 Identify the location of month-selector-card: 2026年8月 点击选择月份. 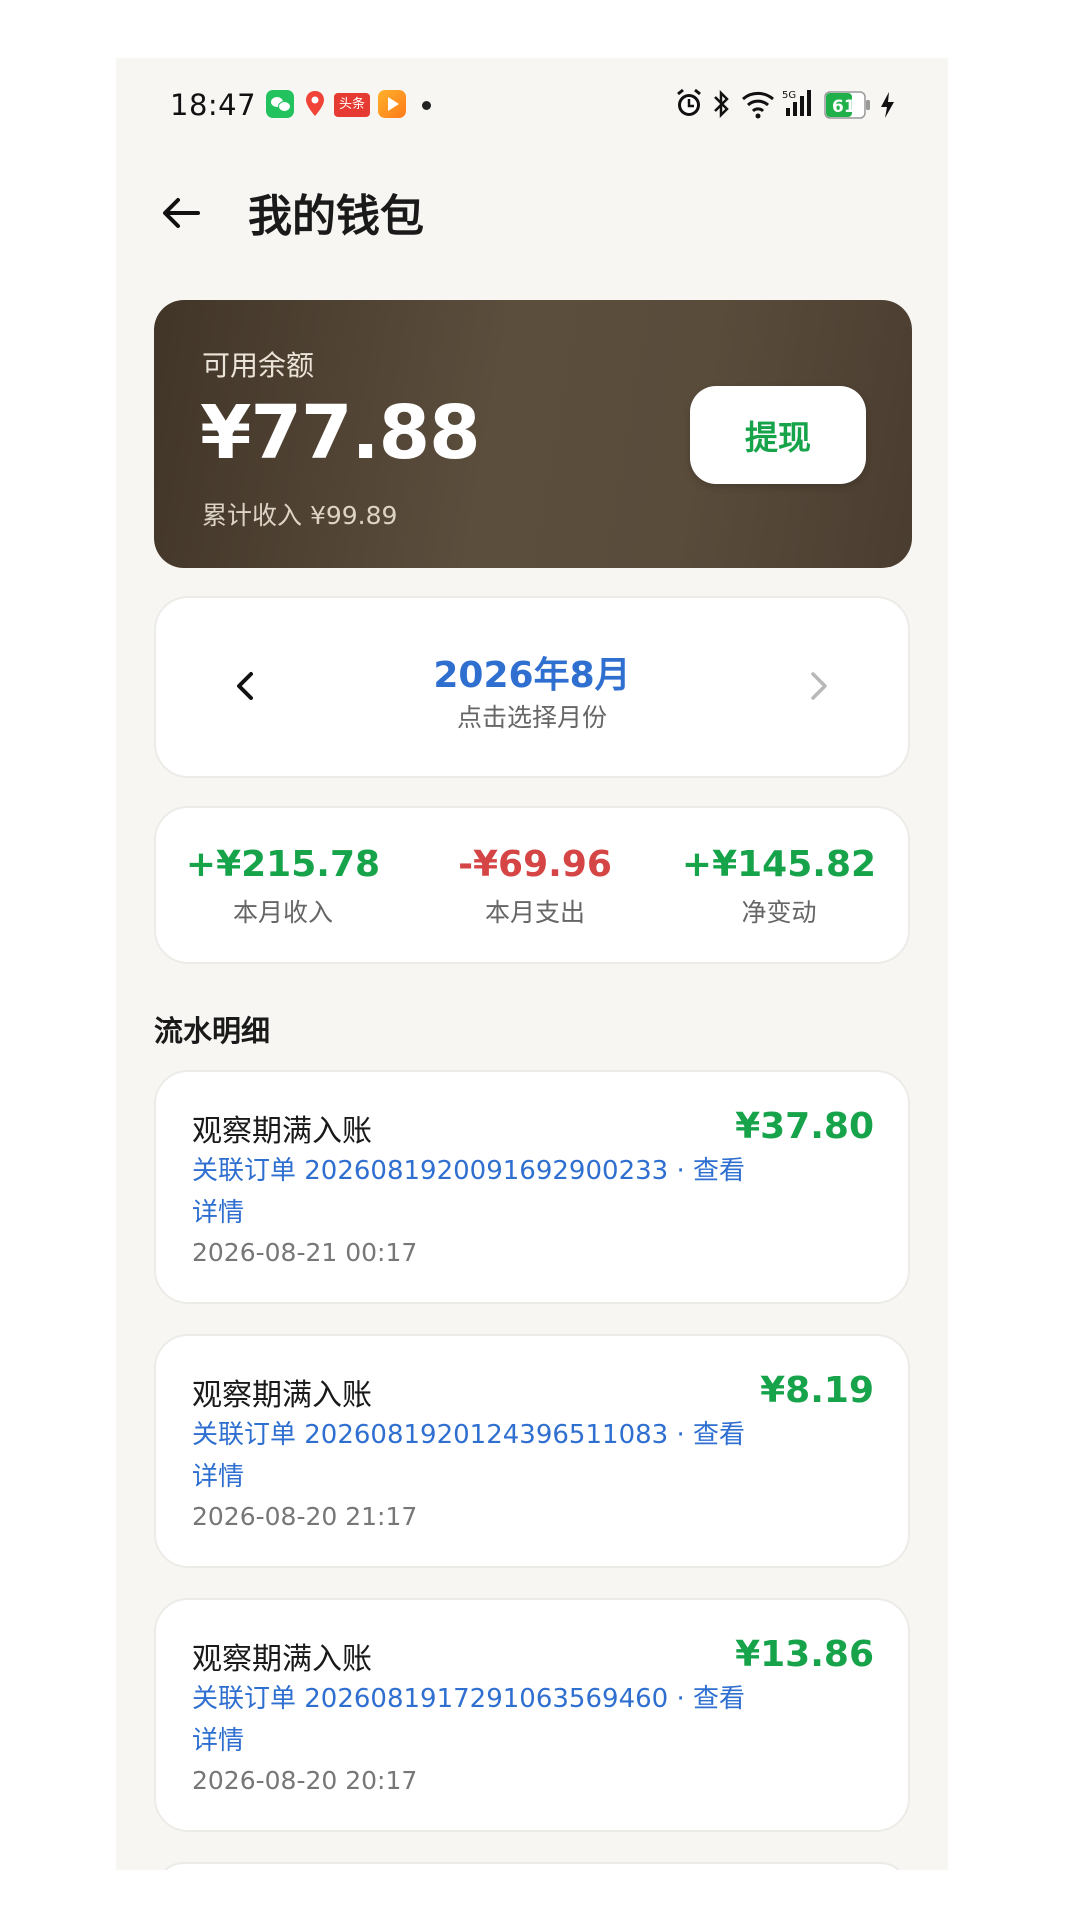
(532, 687).